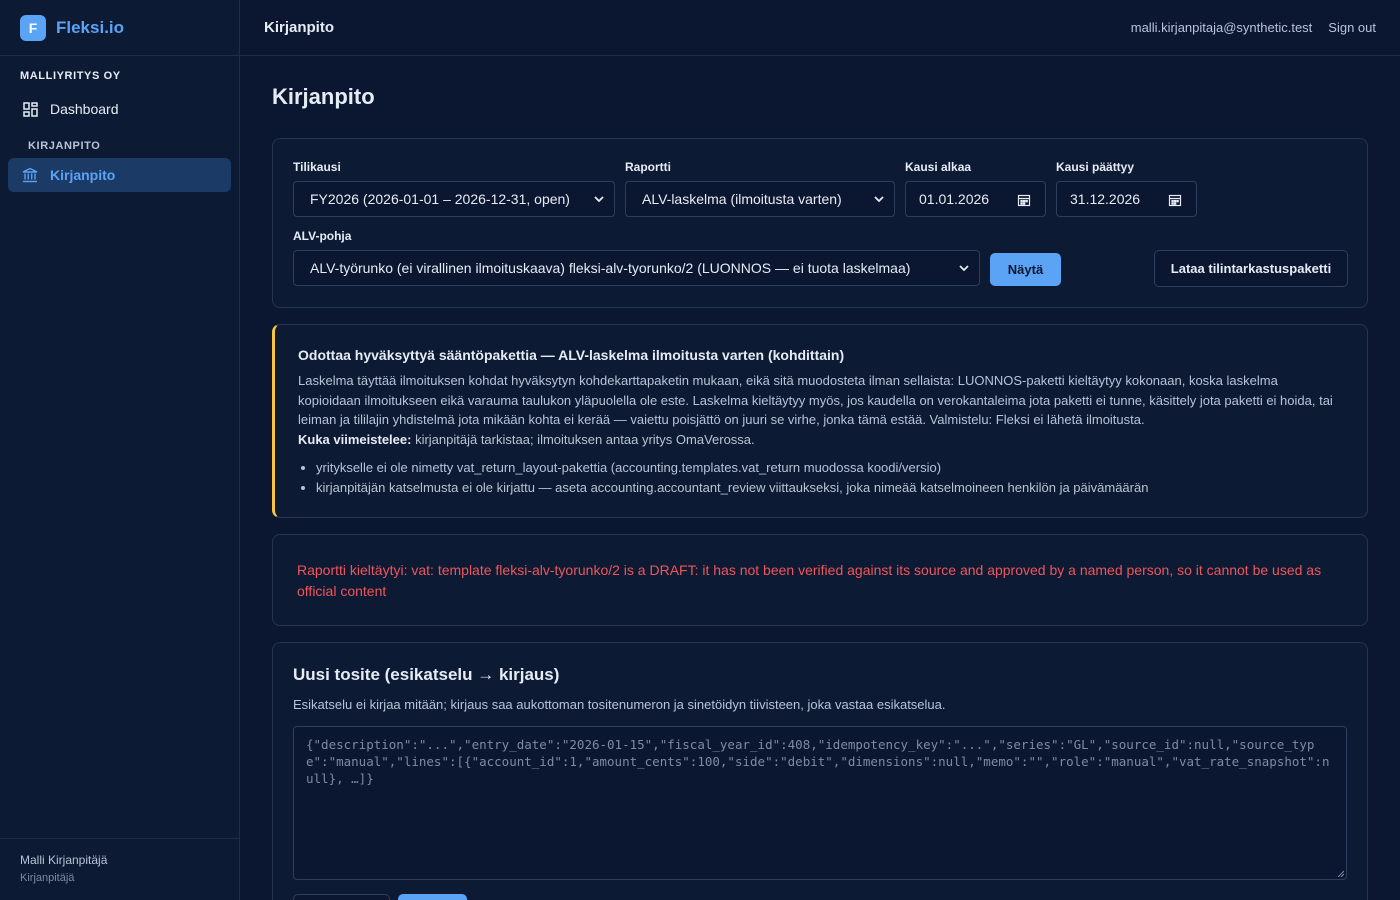  Describe the element at coordinates (70, 76) in the screenshot. I see `company-name: MALLIYRITYS OY` at that location.